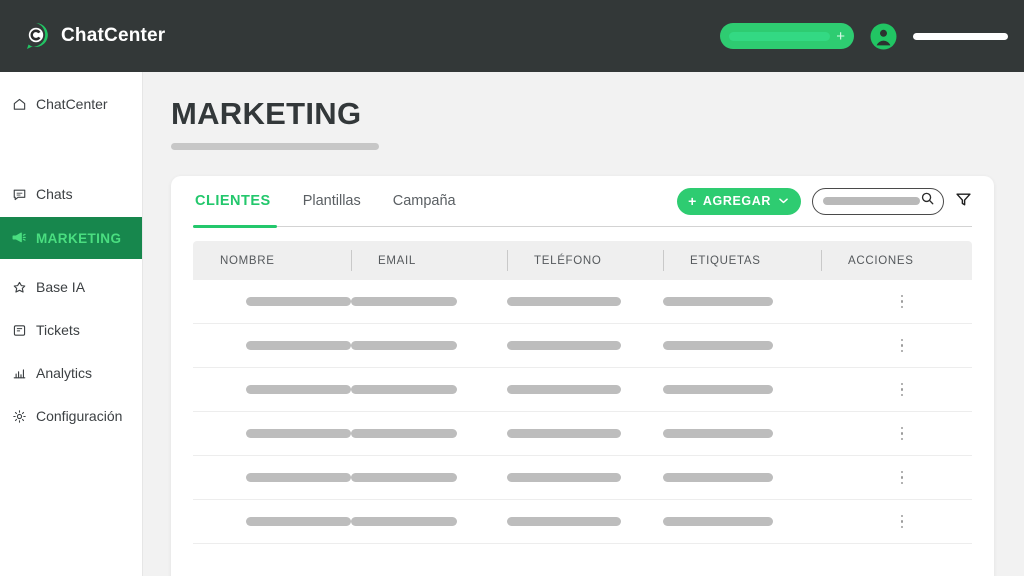 The width and height of the screenshot is (1024, 576). What do you see at coordinates (19, 238) in the screenshot?
I see `megaphone-icon` at bounding box center [19, 238].